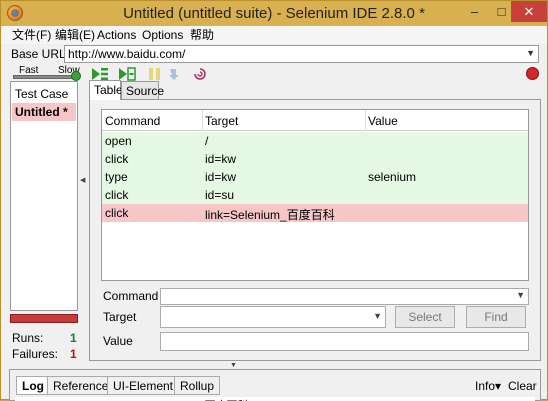  I want to click on log-level-dropdown: Info▾, so click(488, 386).